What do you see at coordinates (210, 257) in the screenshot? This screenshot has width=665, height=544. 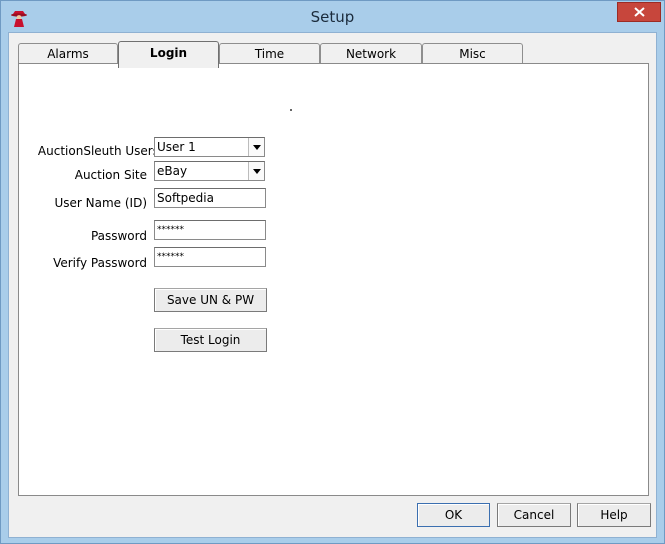 I see `verify-password-field: ******` at bounding box center [210, 257].